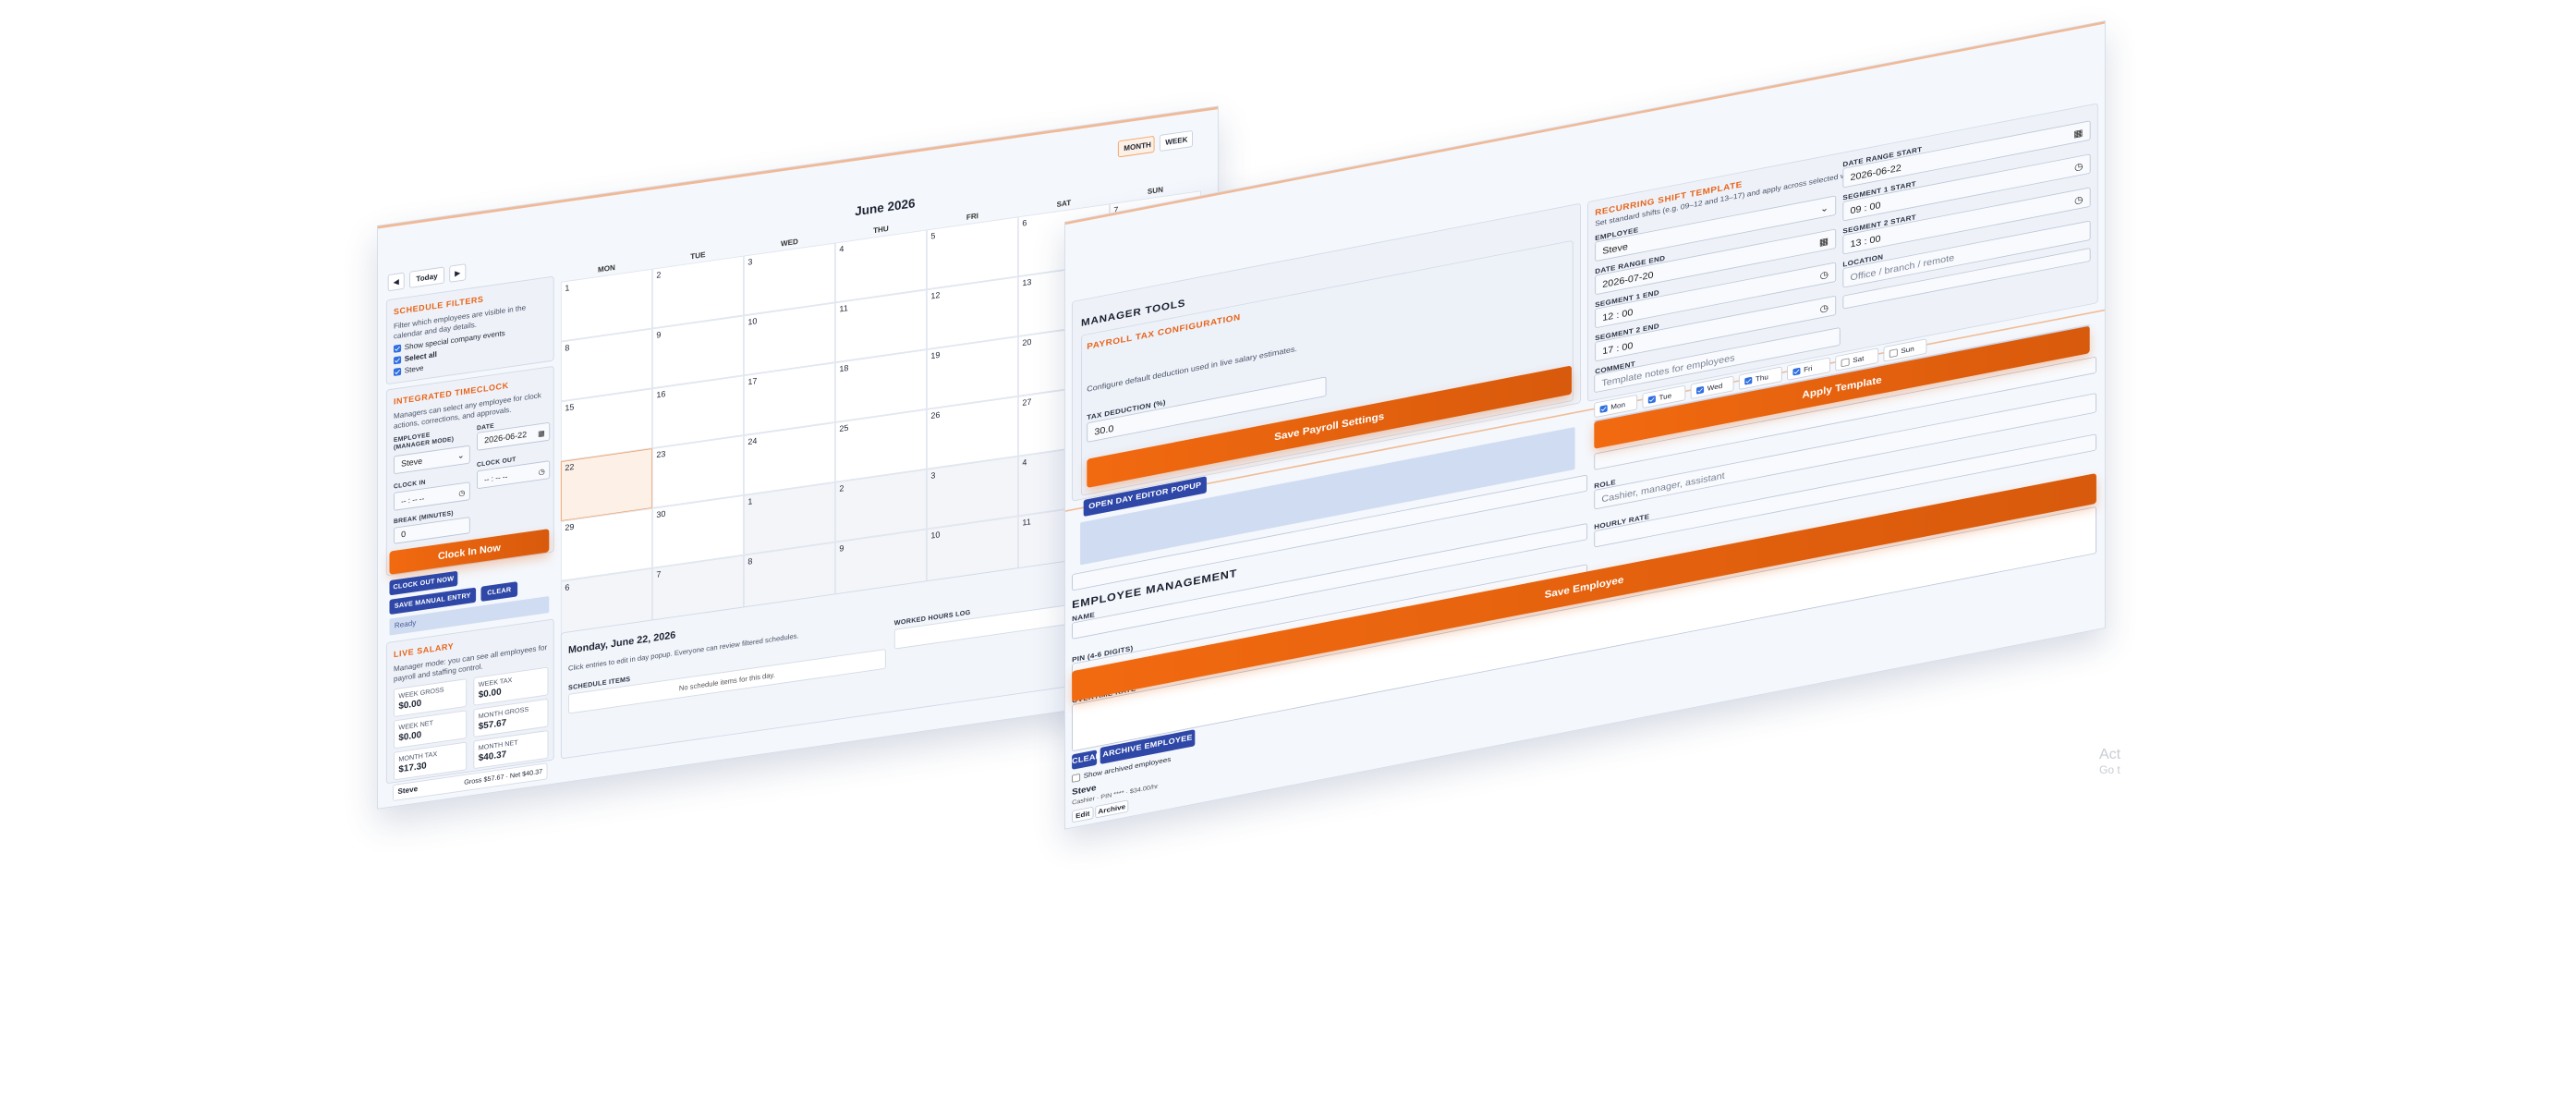 This screenshot has width=2576, height=1109. Describe the element at coordinates (661, 454) in the screenshot. I see `calendar-day-number: 23` at that location.